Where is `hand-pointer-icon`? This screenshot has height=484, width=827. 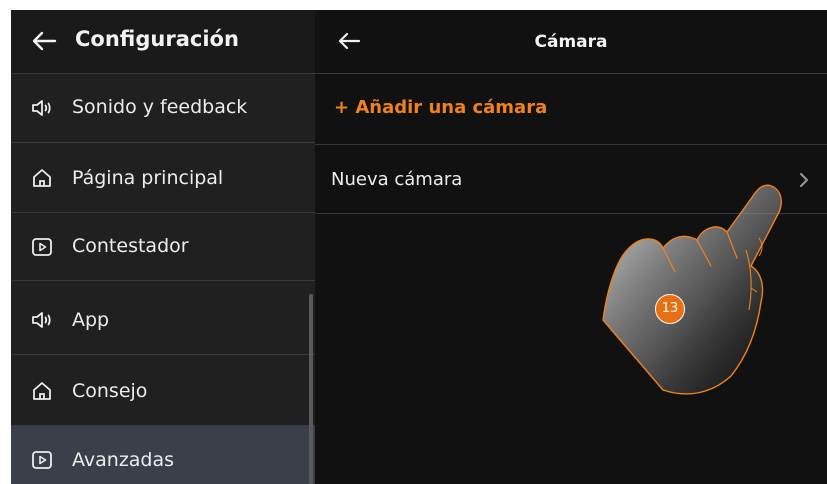 hand-pointer-icon is located at coordinates (692, 289).